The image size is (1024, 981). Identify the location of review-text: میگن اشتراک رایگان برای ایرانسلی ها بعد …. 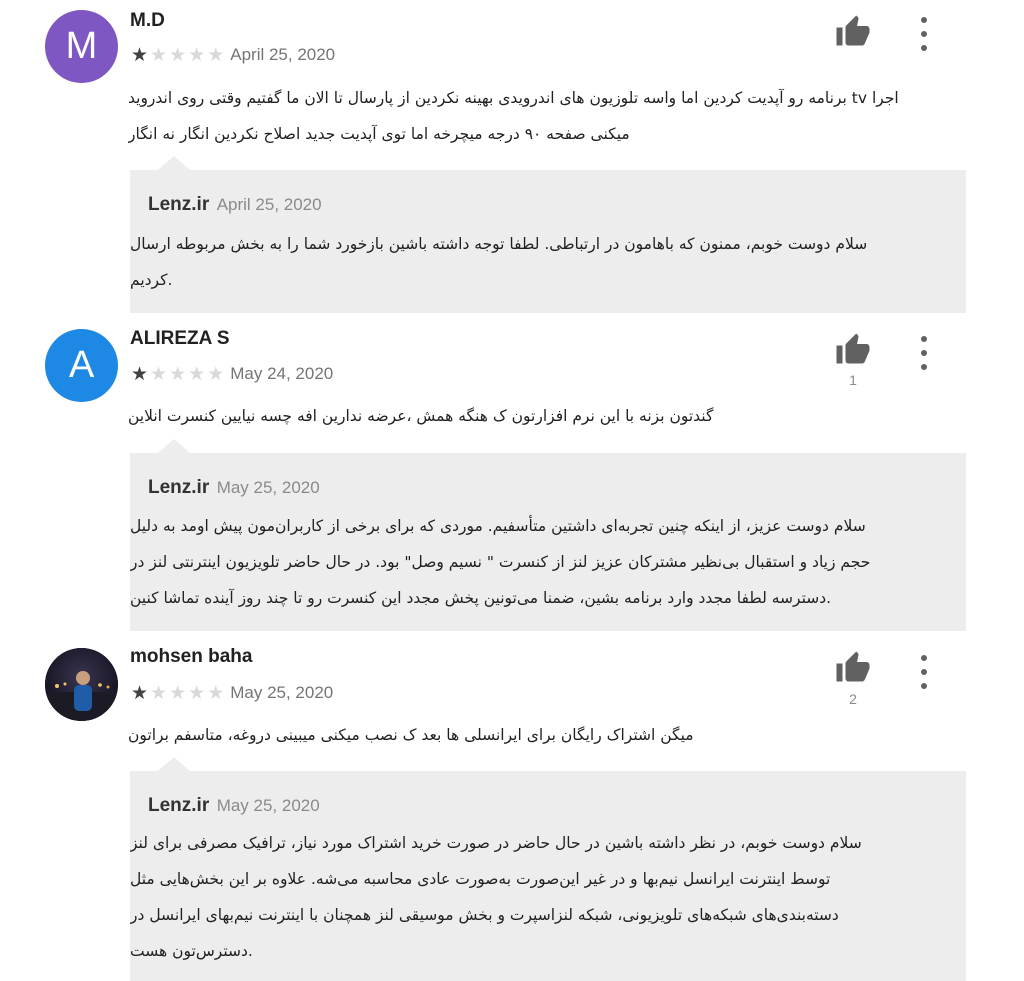
(538, 735).